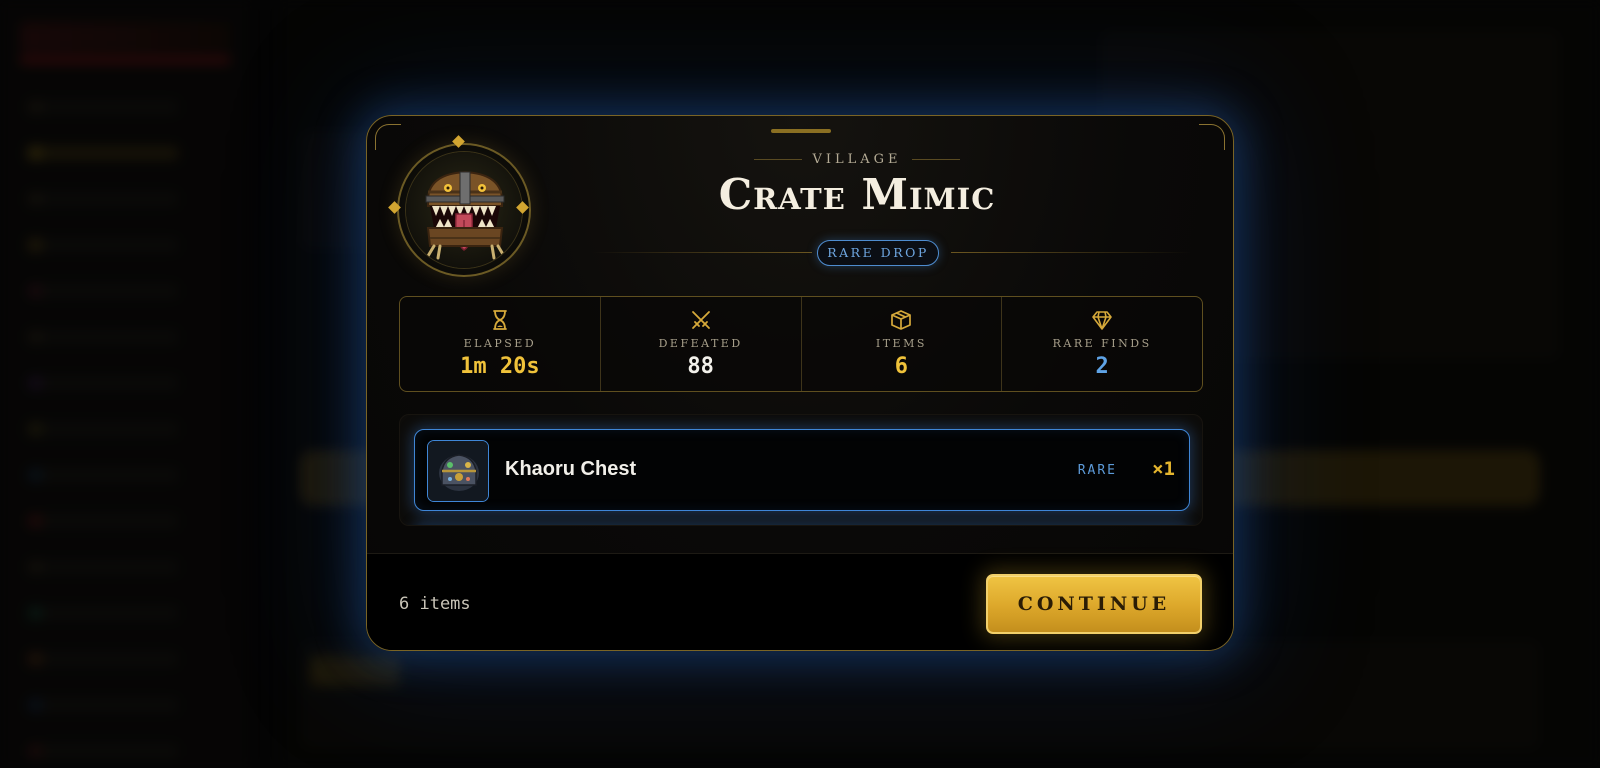 The height and width of the screenshot is (768, 1600). What do you see at coordinates (1102, 366) in the screenshot?
I see `stat-value: 2` at bounding box center [1102, 366].